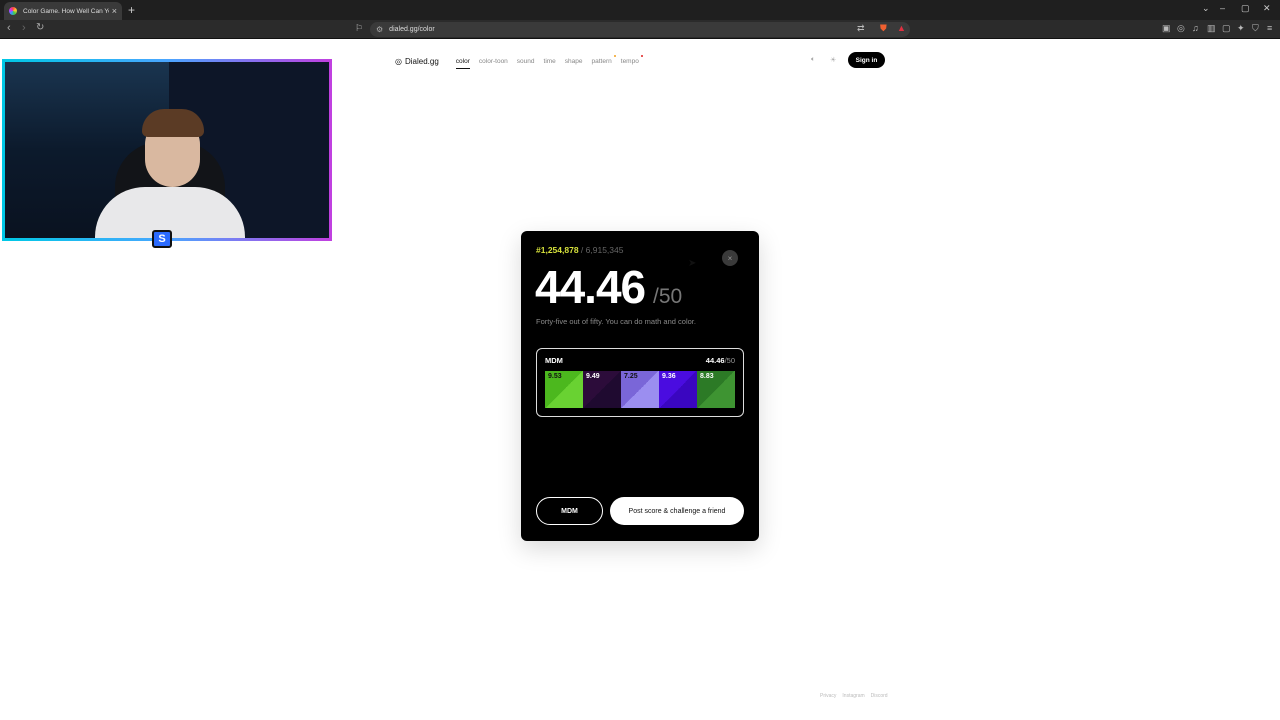 This screenshot has width=1280, height=720. I want to click on browser-tab: Color Game. How Well Can You ×, so click(63, 11).